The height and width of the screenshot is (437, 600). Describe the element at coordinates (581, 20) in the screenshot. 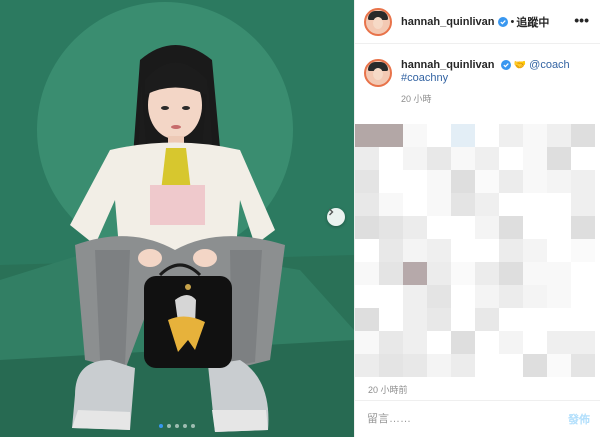

I see `more-options-icon: •••` at that location.